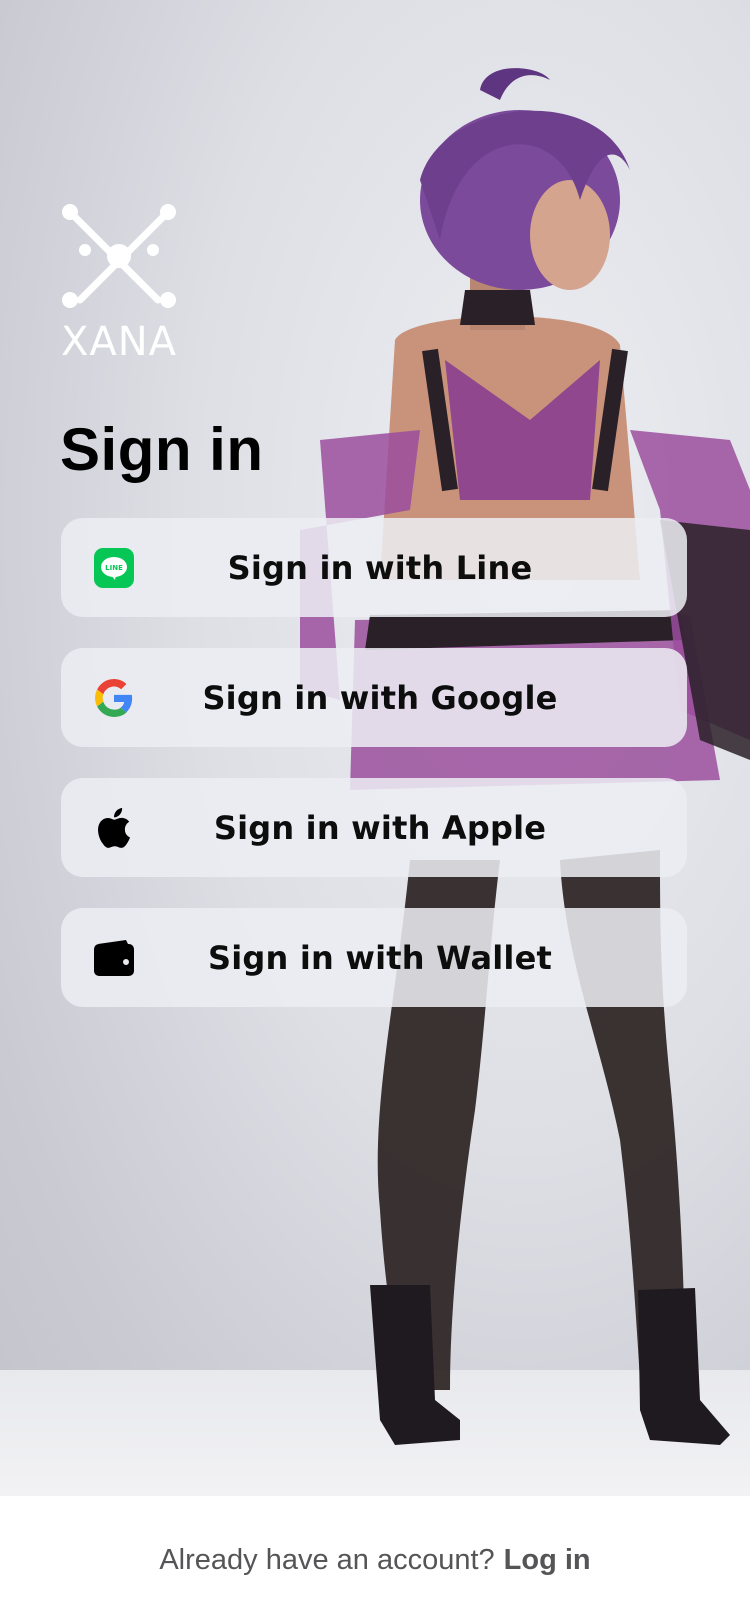 This screenshot has height=1624, width=750. I want to click on logo-text: XANA, so click(119, 339).